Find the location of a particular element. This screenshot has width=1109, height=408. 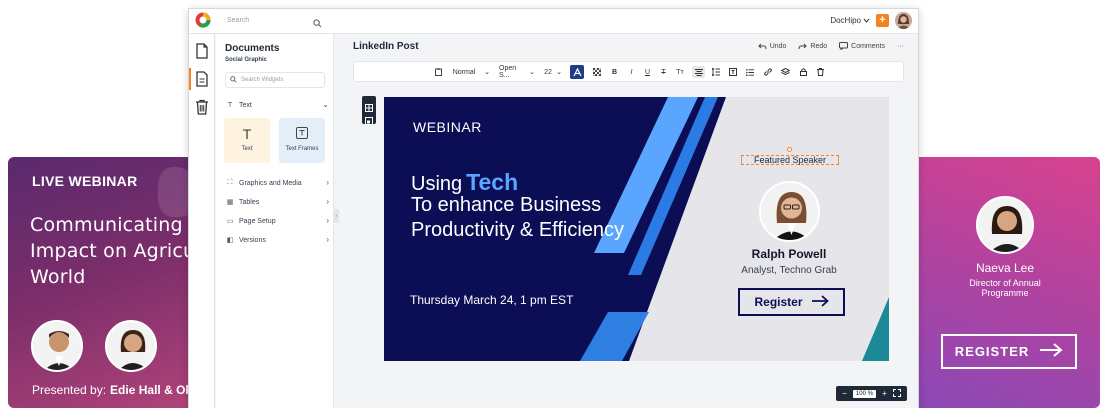

panel-collapse-handle: ‹ is located at coordinates (336, 216).